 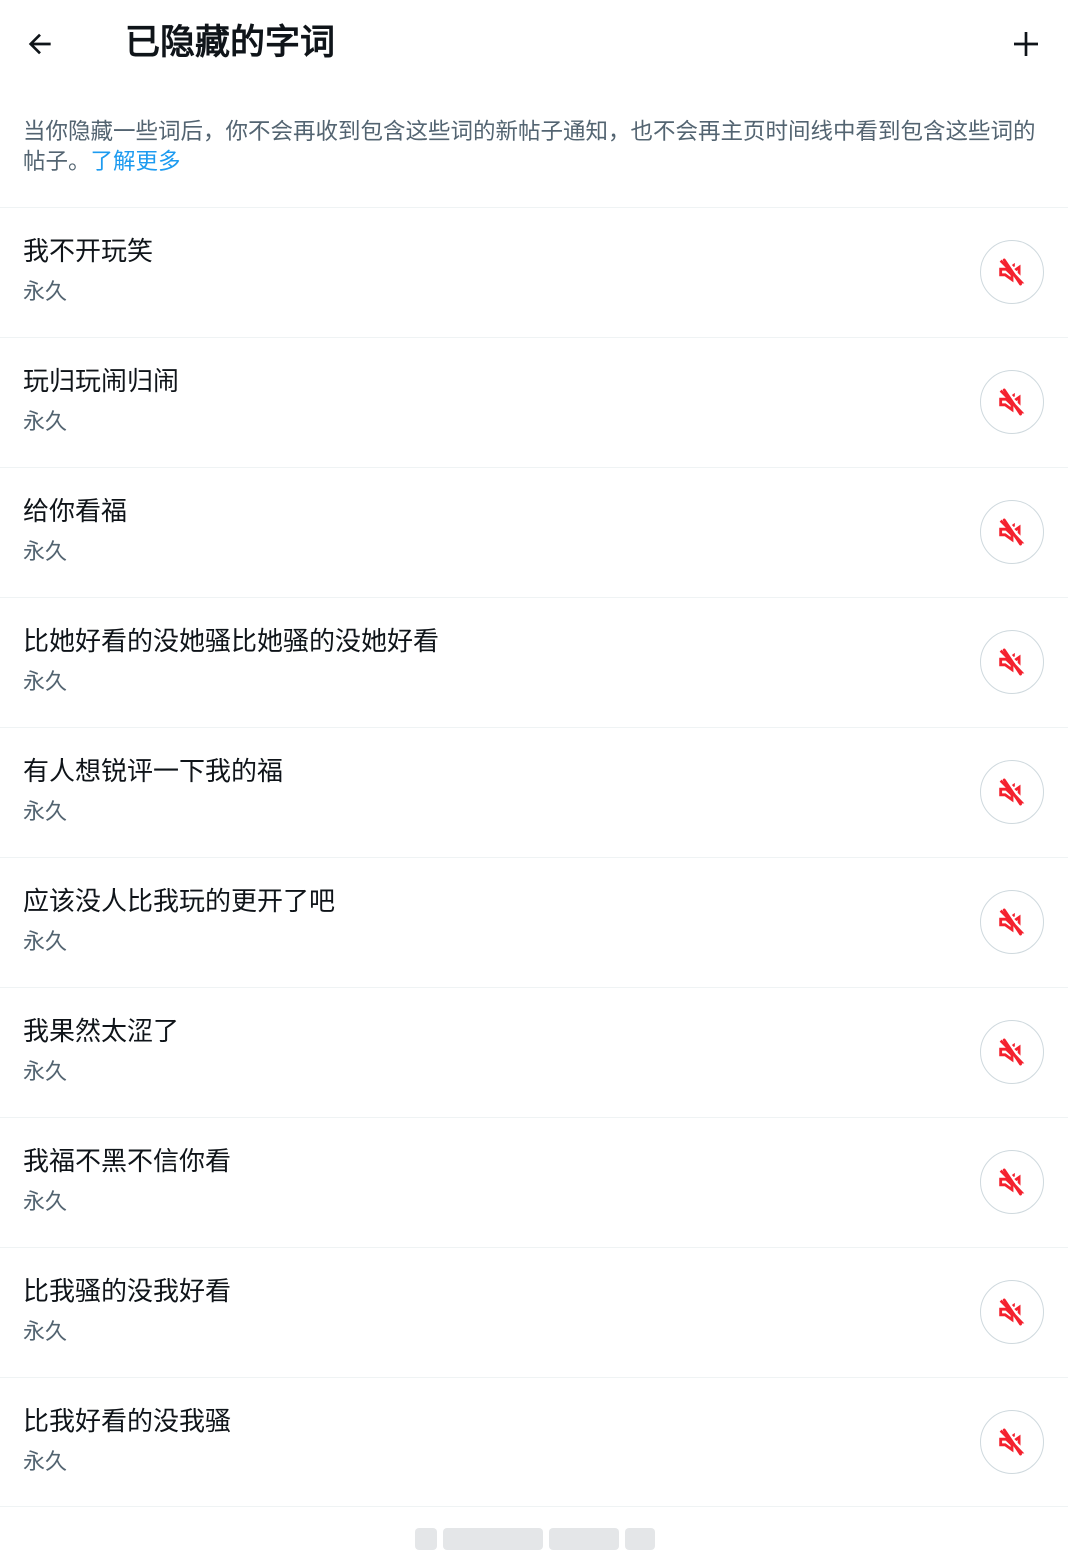 I want to click on list-item: 有人想锐评一下我的福 永久, so click(x=534, y=792).